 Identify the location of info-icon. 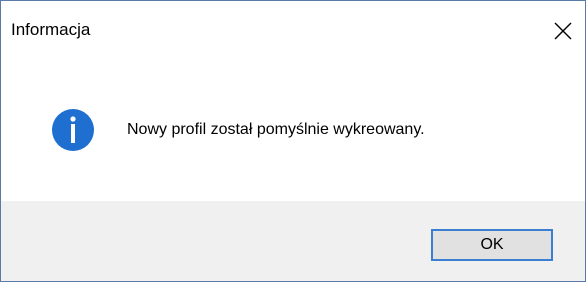
(73, 130).